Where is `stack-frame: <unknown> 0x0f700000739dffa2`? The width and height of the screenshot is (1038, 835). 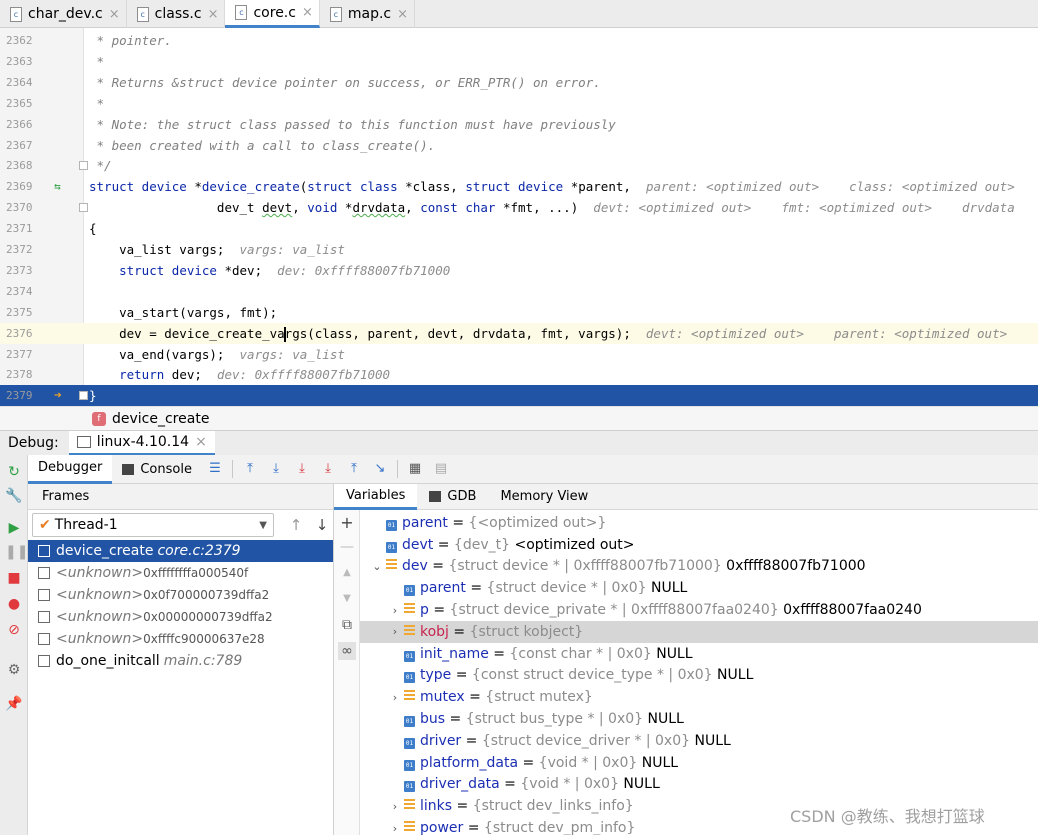
stack-frame: <unknown> 0x0f700000739dffa2 is located at coordinates (180, 595).